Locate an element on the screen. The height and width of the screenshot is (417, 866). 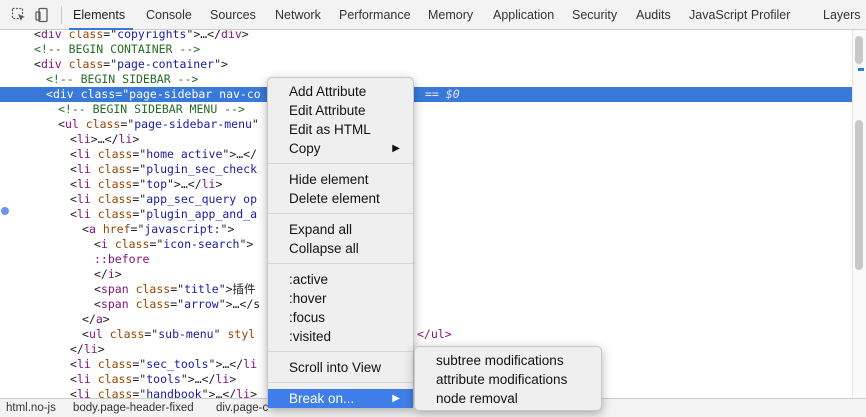
tree-row: <ul class="page-sidebar-menu" is located at coordinates (426, 124).